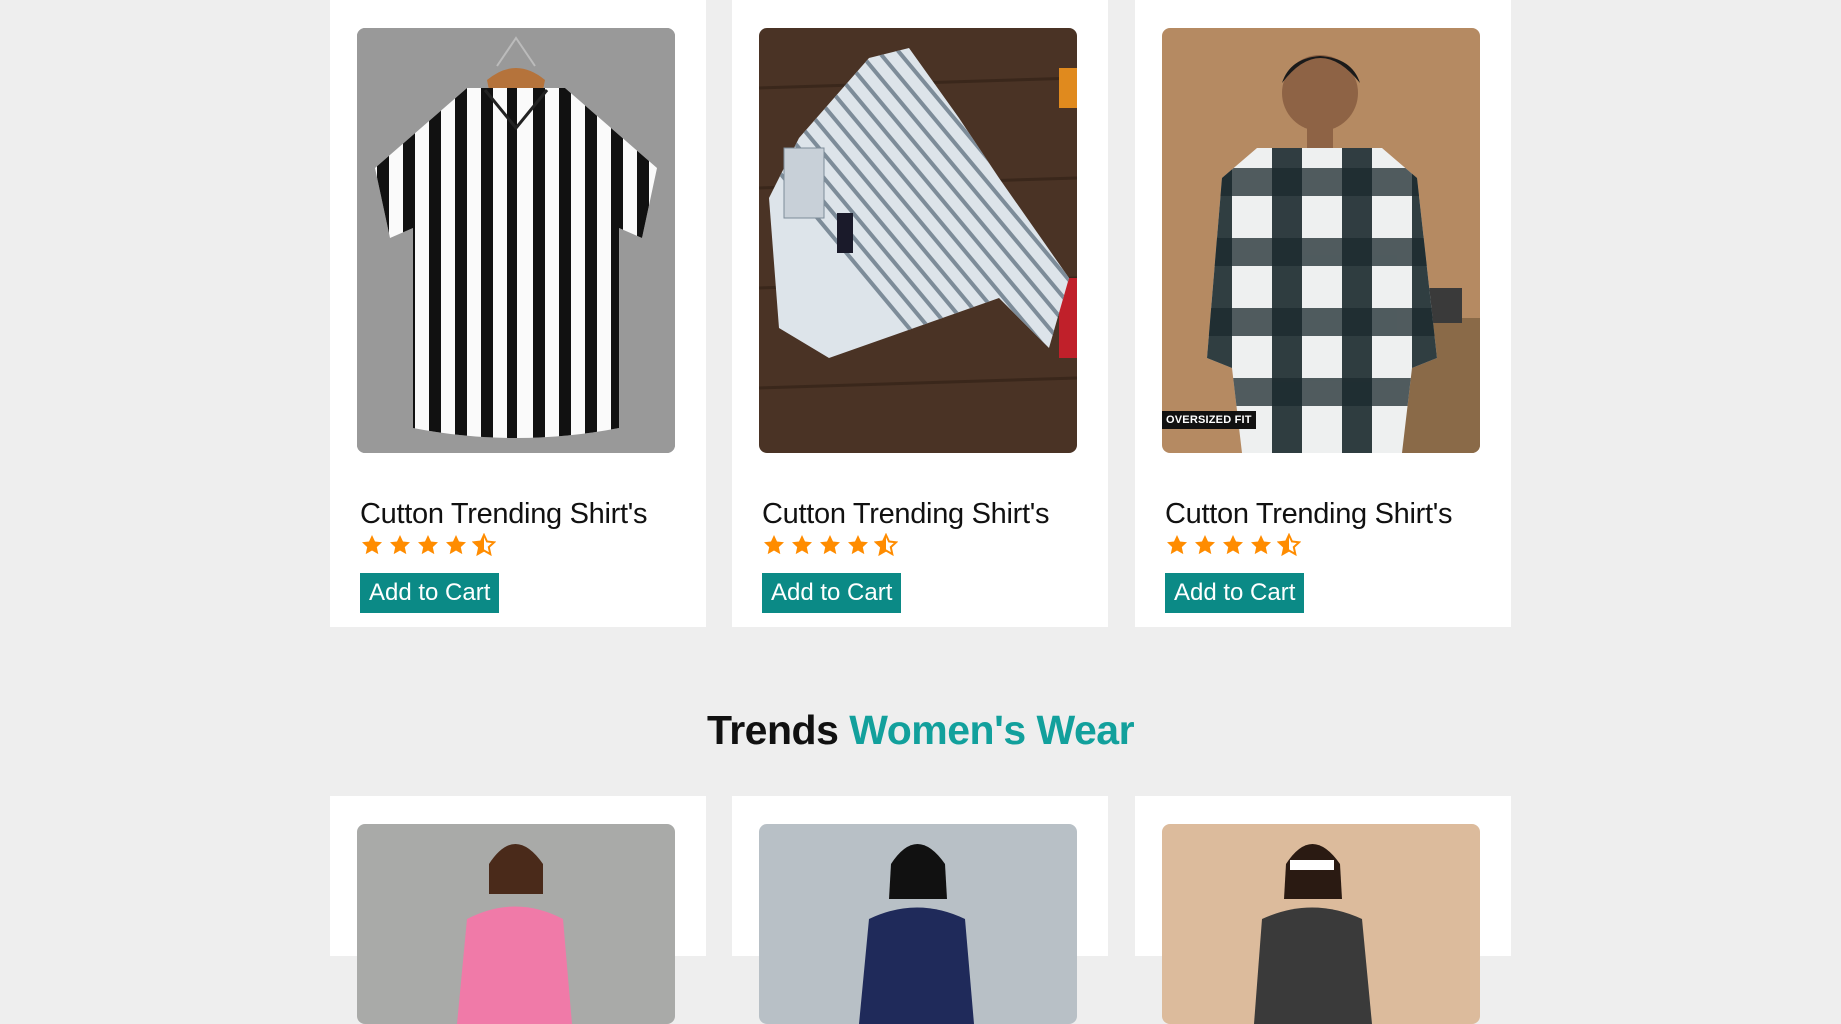 This screenshot has width=1841, height=1024. What do you see at coordinates (992, 730) in the screenshot?
I see `section-title-accent: Women's Wear` at bounding box center [992, 730].